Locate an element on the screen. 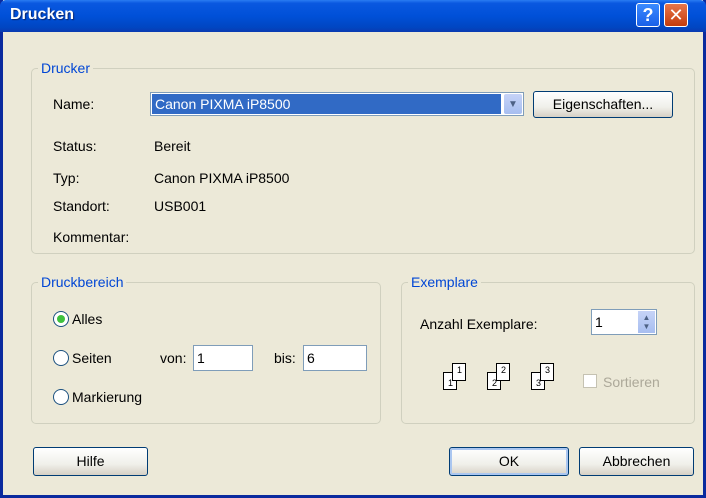  radio-selected-dot is located at coordinates (61, 319).